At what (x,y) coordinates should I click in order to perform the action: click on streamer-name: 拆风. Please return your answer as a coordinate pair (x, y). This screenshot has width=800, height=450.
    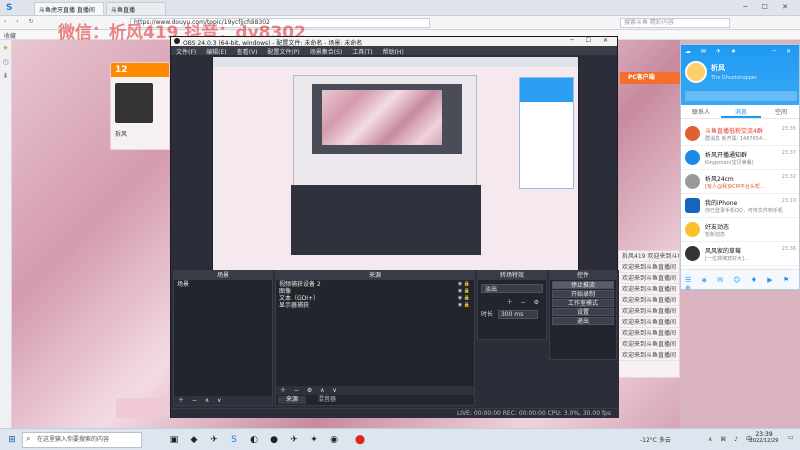
    Looking at the image, I should click on (121, 134).